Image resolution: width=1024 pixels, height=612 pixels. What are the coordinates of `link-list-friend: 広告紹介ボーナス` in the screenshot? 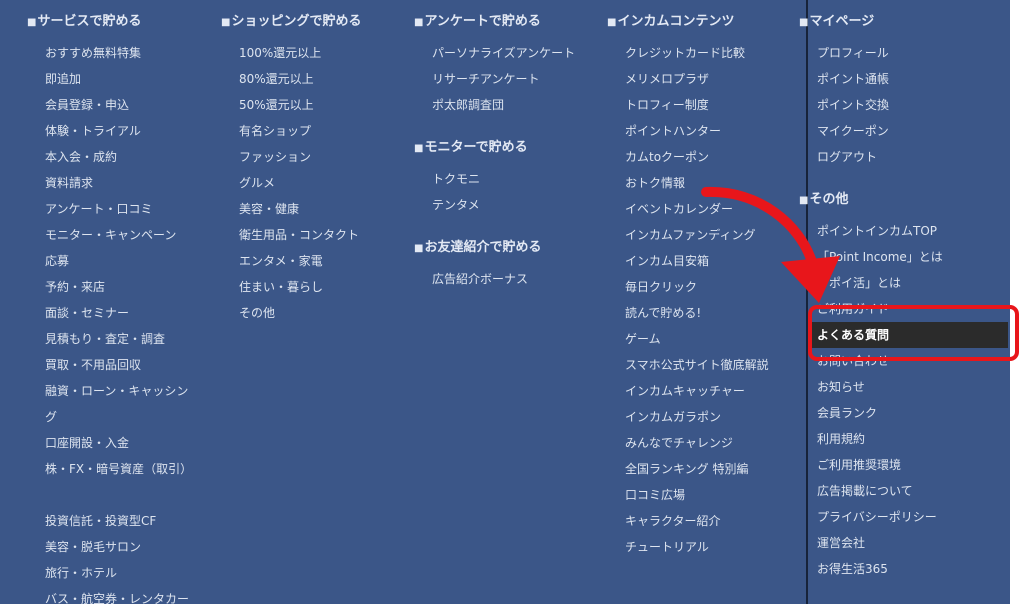 It's located at (494, 279).